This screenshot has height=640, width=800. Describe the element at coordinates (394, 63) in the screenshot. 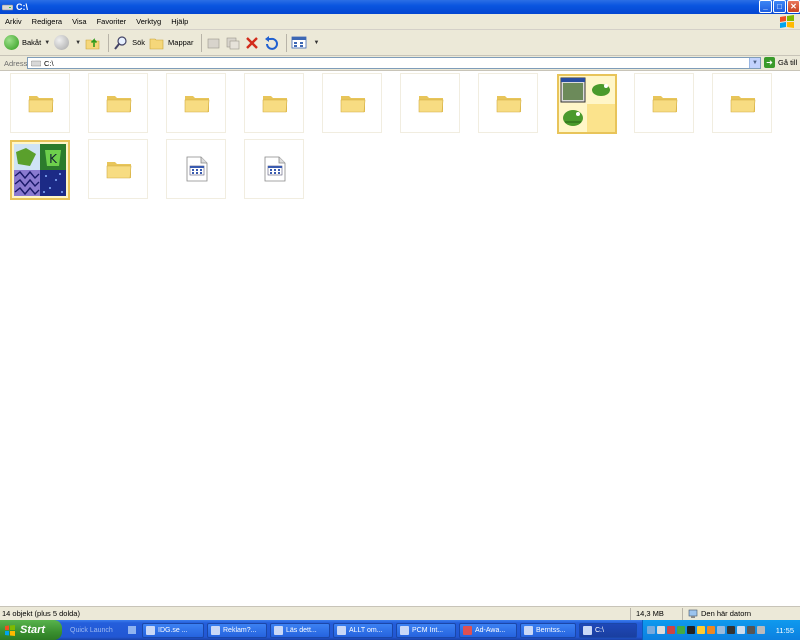

I see `address-input: C:\ ▼` at that location.